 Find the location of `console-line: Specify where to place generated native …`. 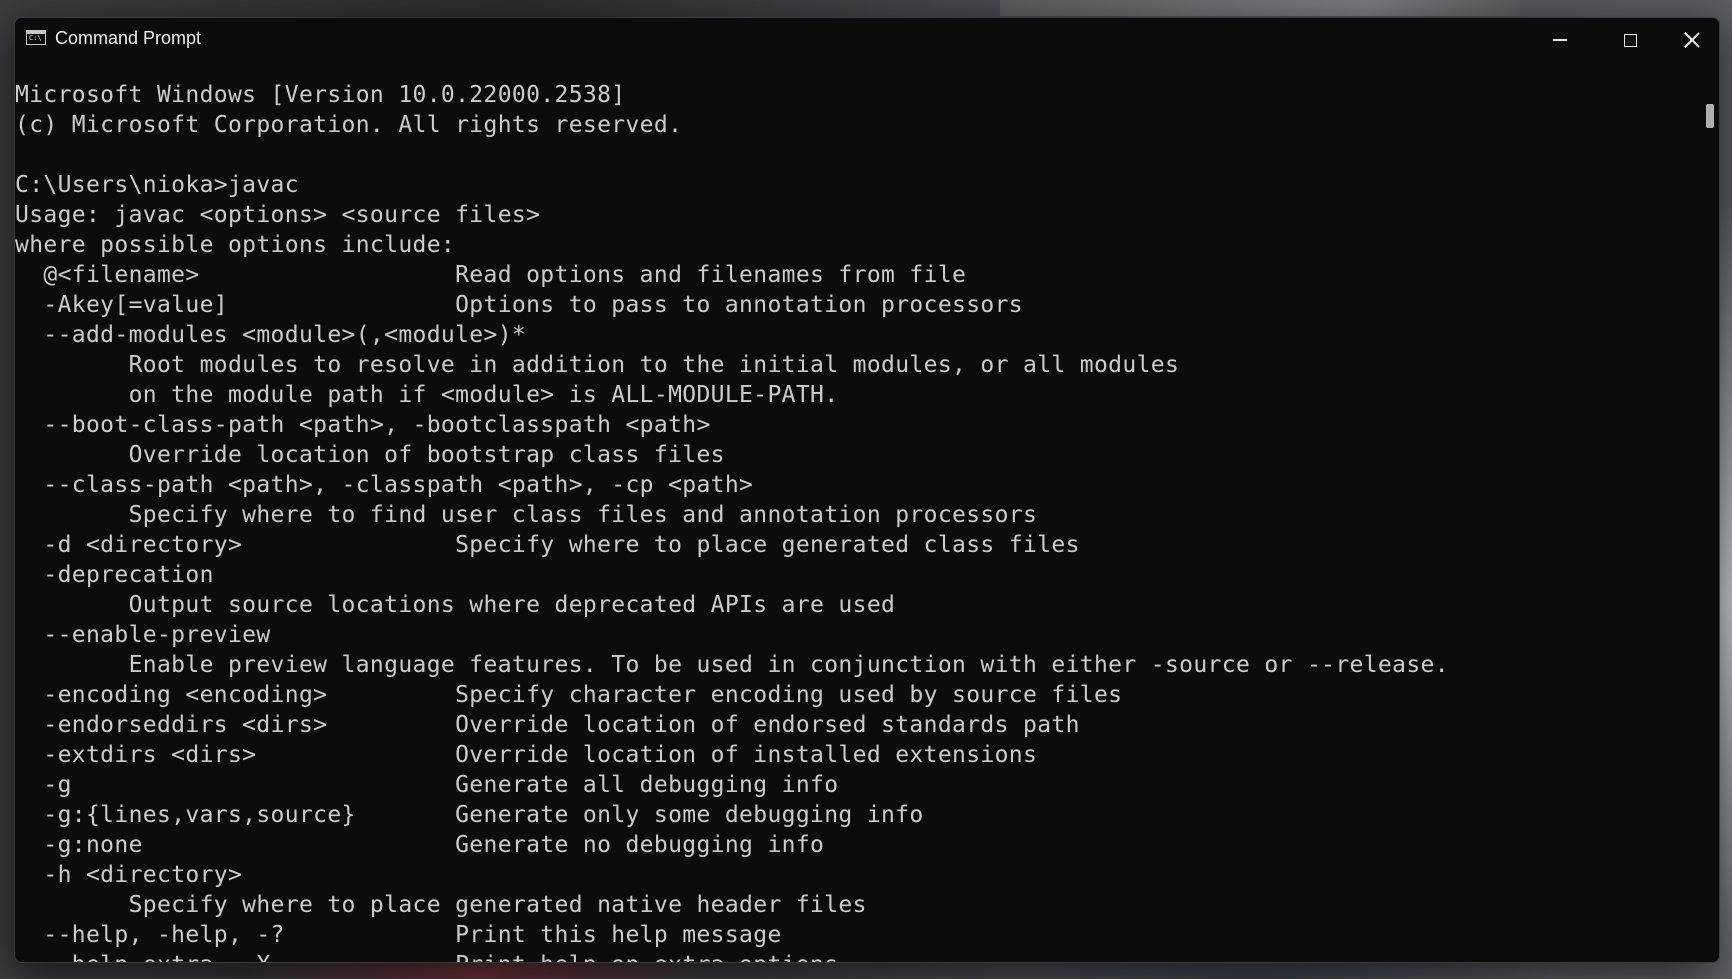

console-line: Specify where to place generated native … is located at coordinates (441, 905).